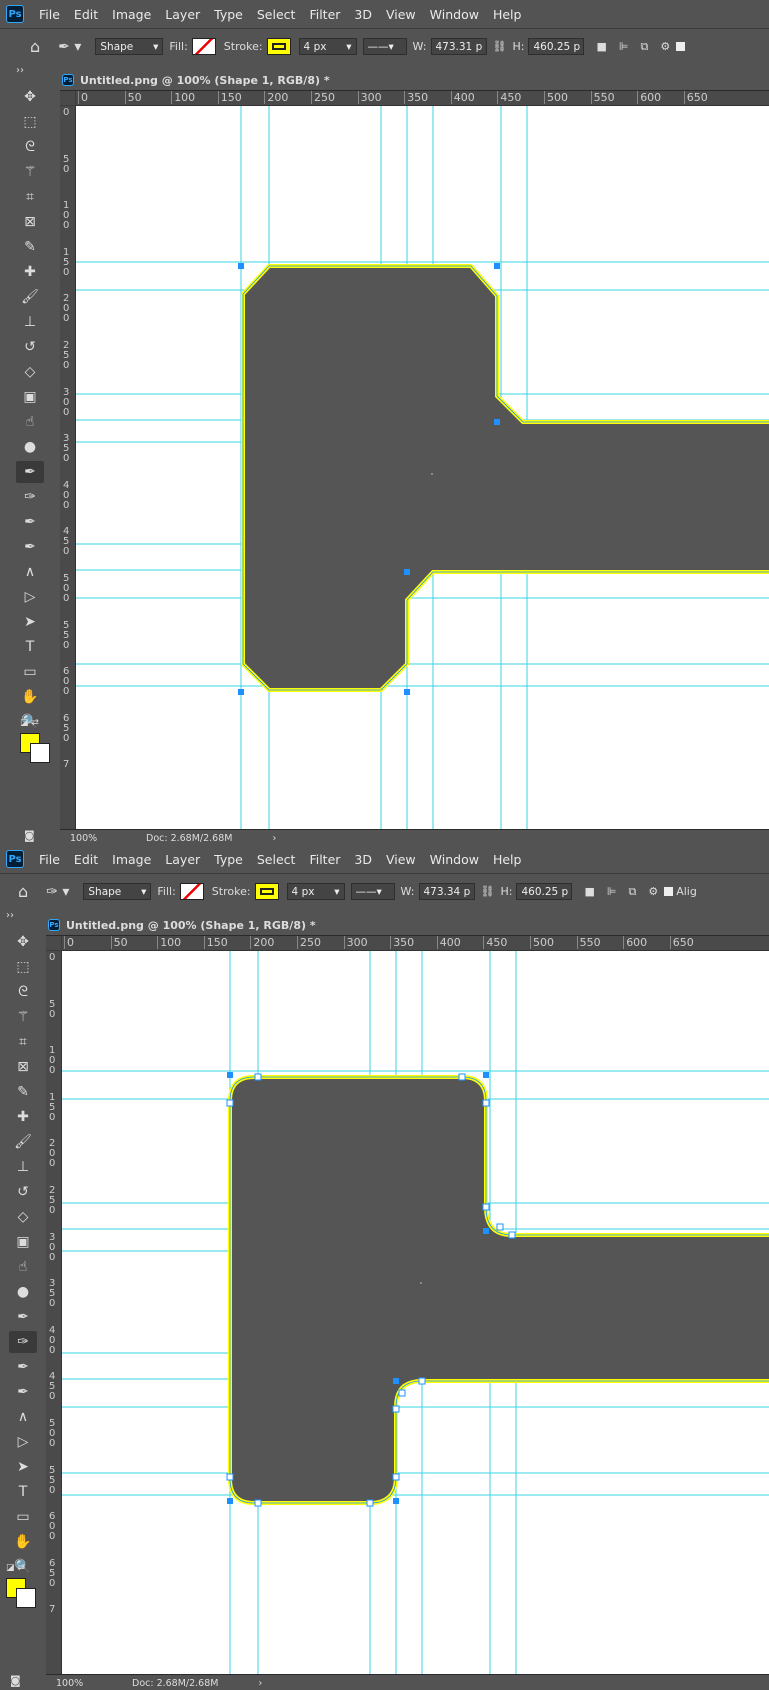 The image size is (769, 1690). I want to click on rubber-band-checkbox, so click(681, 46).